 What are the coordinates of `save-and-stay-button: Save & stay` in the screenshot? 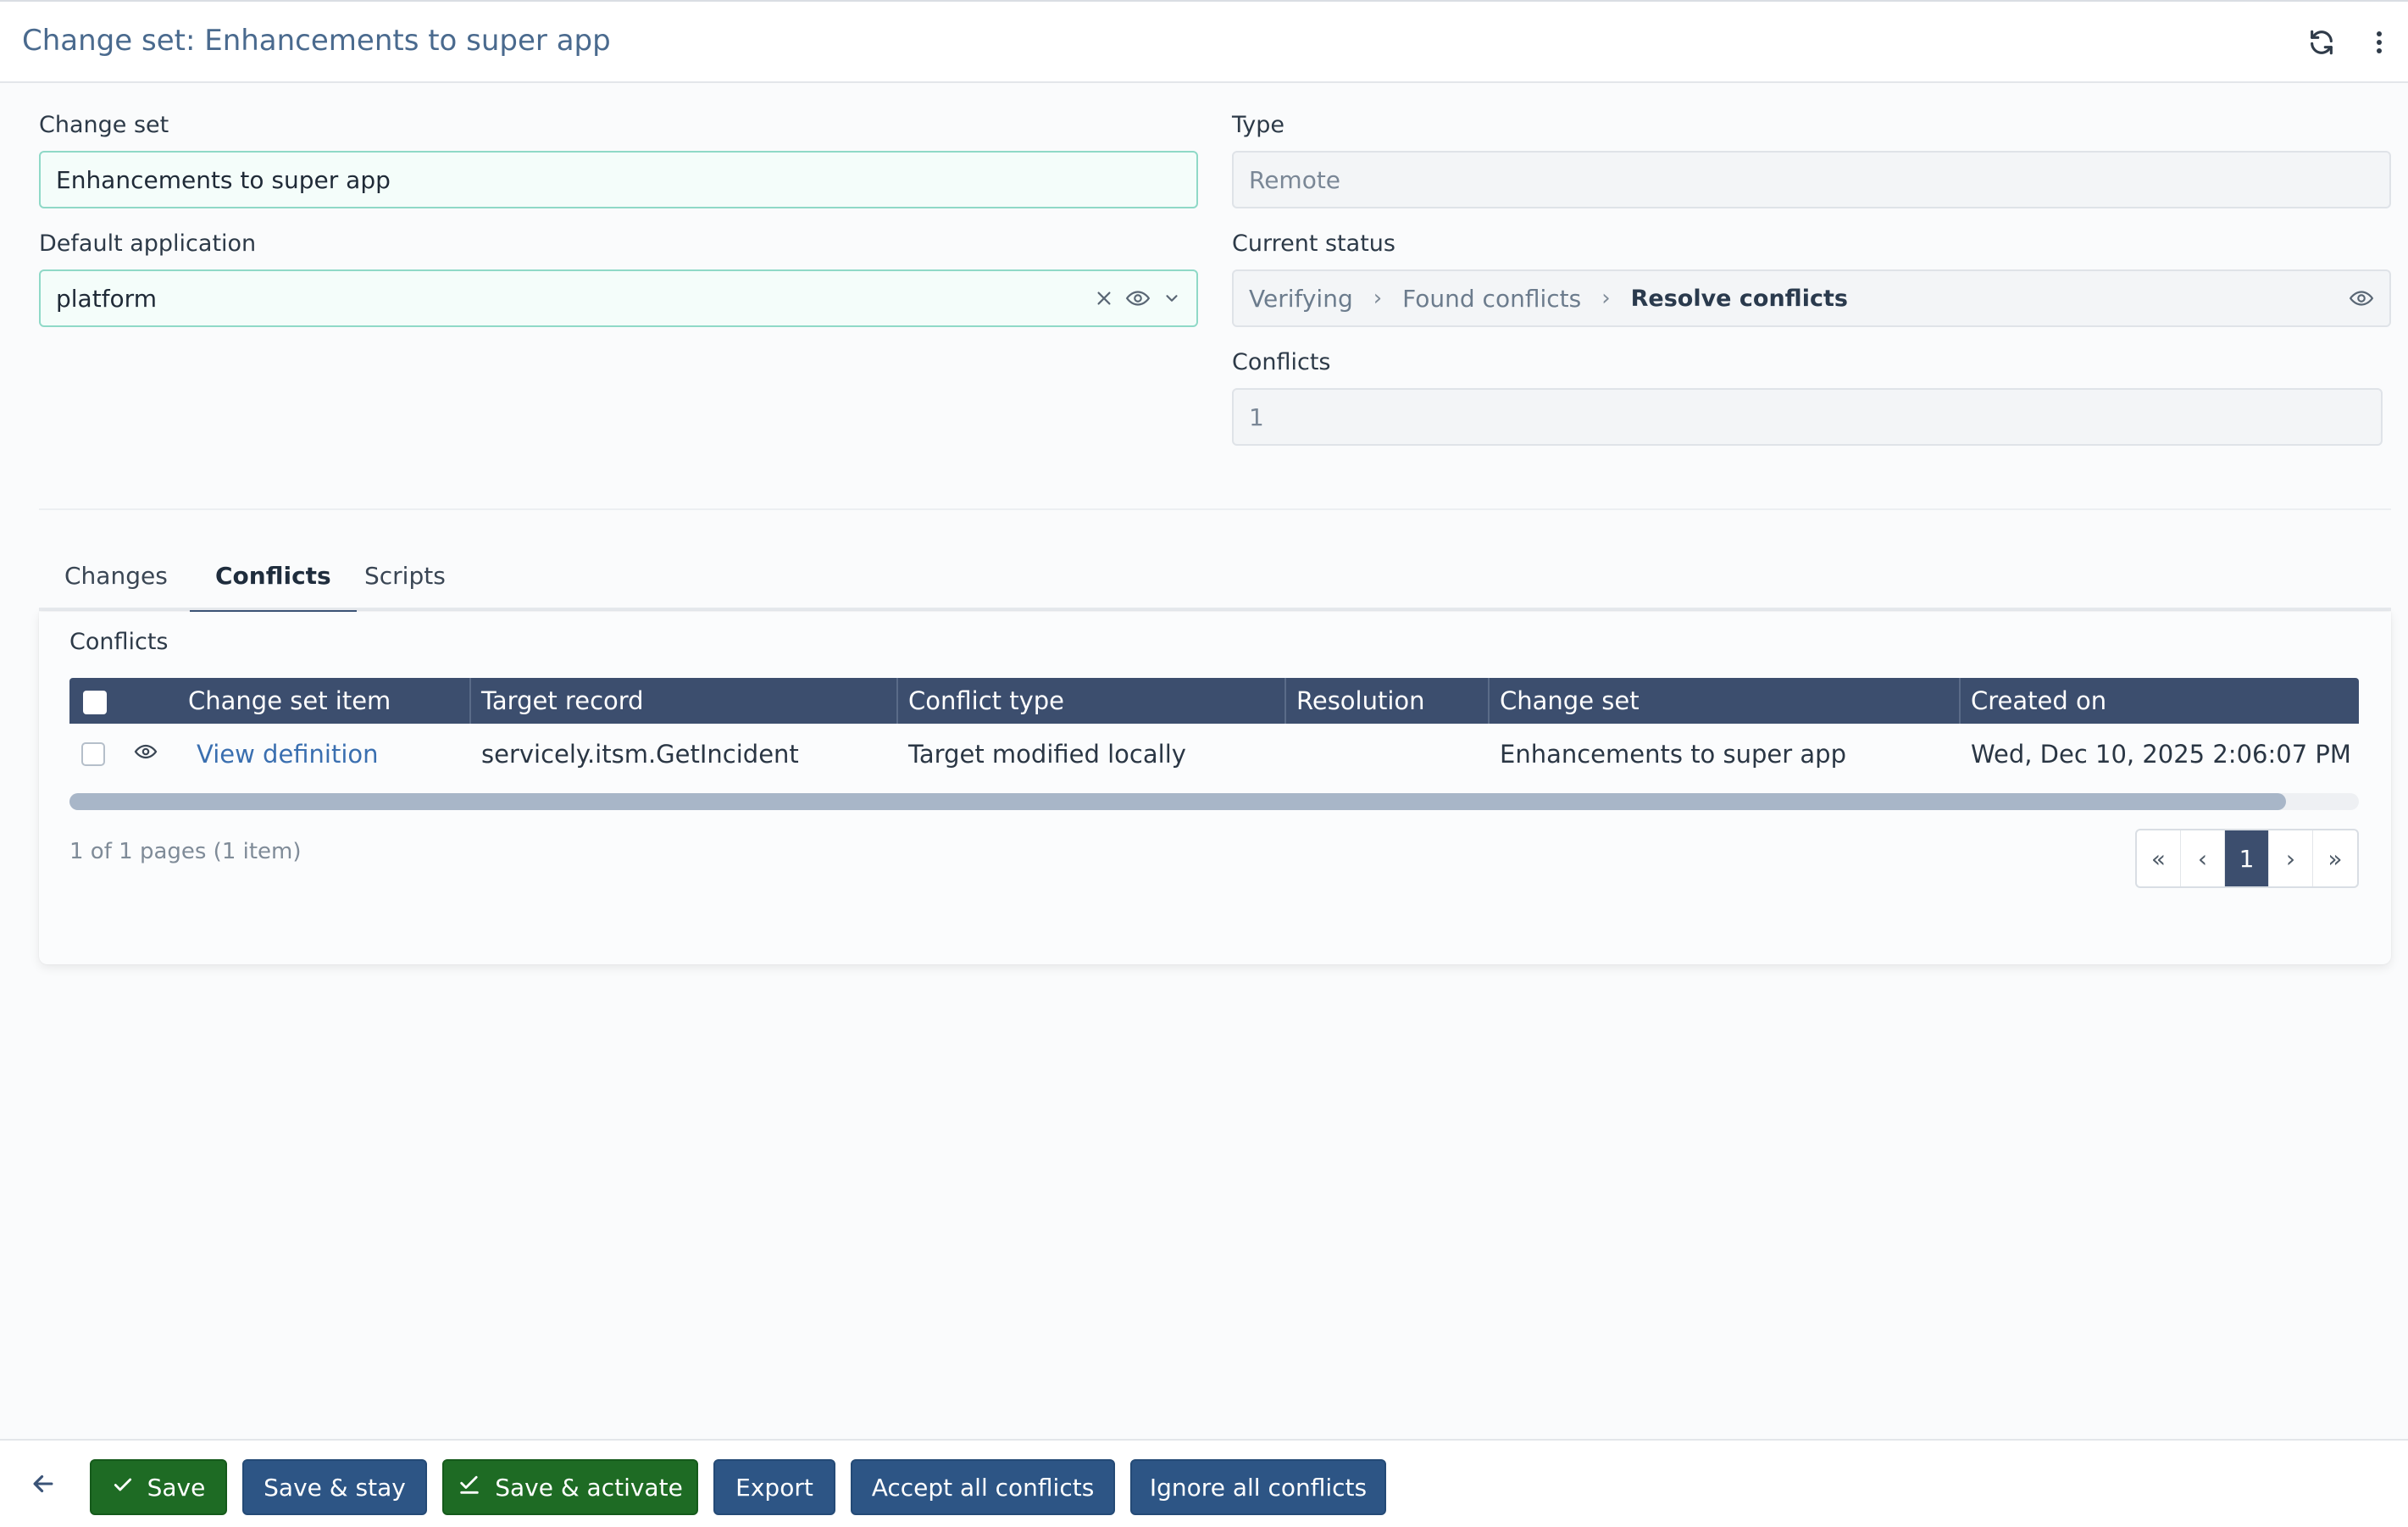 It's located at (334, 1487).